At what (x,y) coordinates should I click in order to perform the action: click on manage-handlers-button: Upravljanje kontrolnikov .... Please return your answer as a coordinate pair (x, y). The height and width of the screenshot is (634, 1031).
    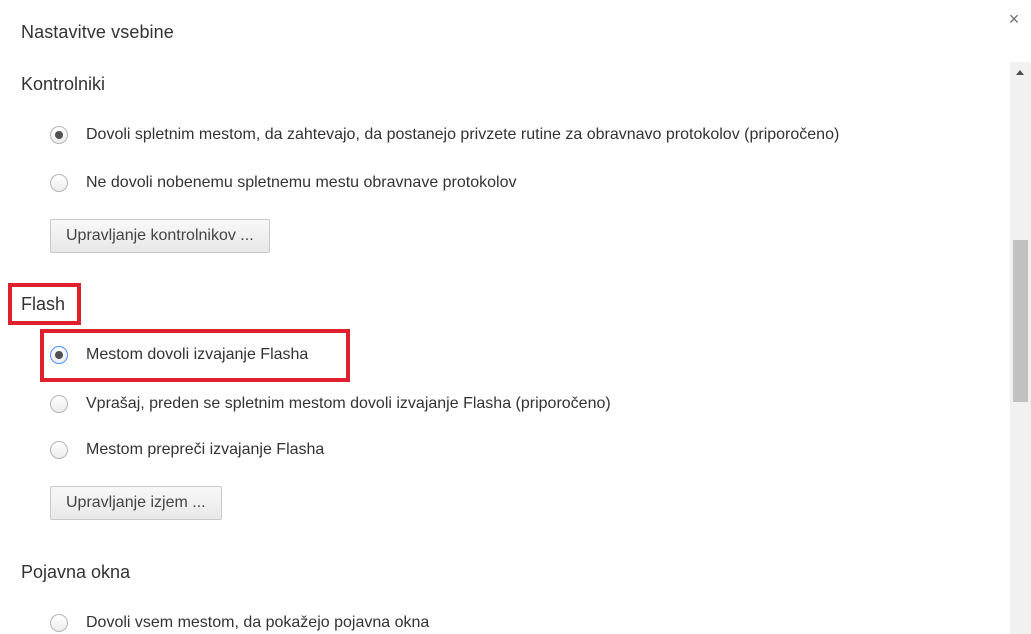
    Looking at the image, I should click on (160, 236).